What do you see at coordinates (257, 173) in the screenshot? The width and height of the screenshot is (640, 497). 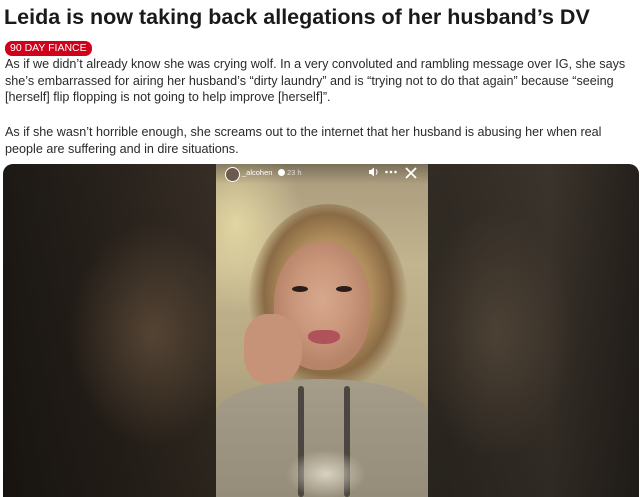 I see `story-username: _alcohen` at bounding box center [257, 173].